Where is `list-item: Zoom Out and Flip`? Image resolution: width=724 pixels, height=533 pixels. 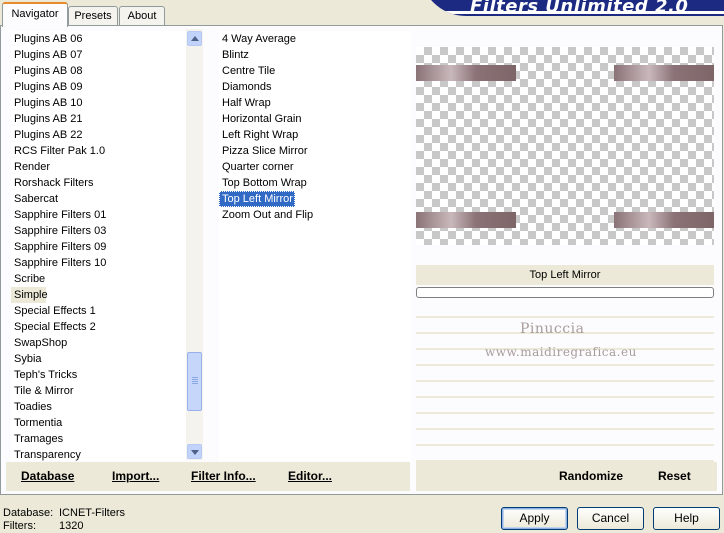 list-item: Zoom Out and Flip is located at coordinates (315, 215).